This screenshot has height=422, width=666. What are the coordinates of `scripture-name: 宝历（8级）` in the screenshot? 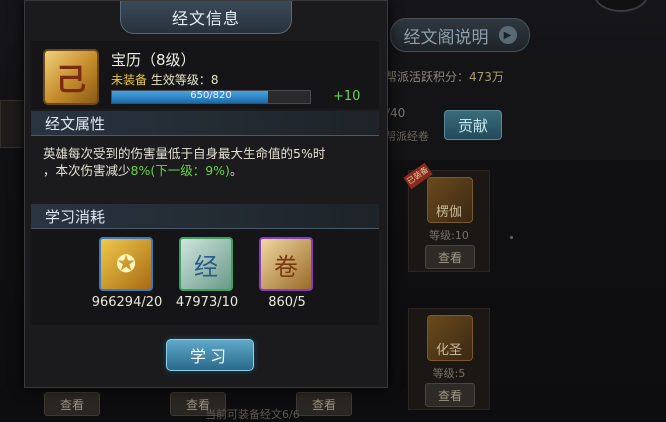 It's located at (153, 60).